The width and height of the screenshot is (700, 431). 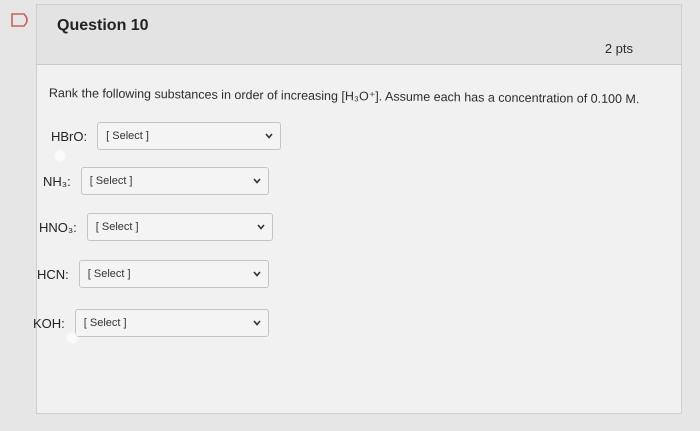 I want to click on answer-select-hcn: [ Select ], so click(x=173, y=274).